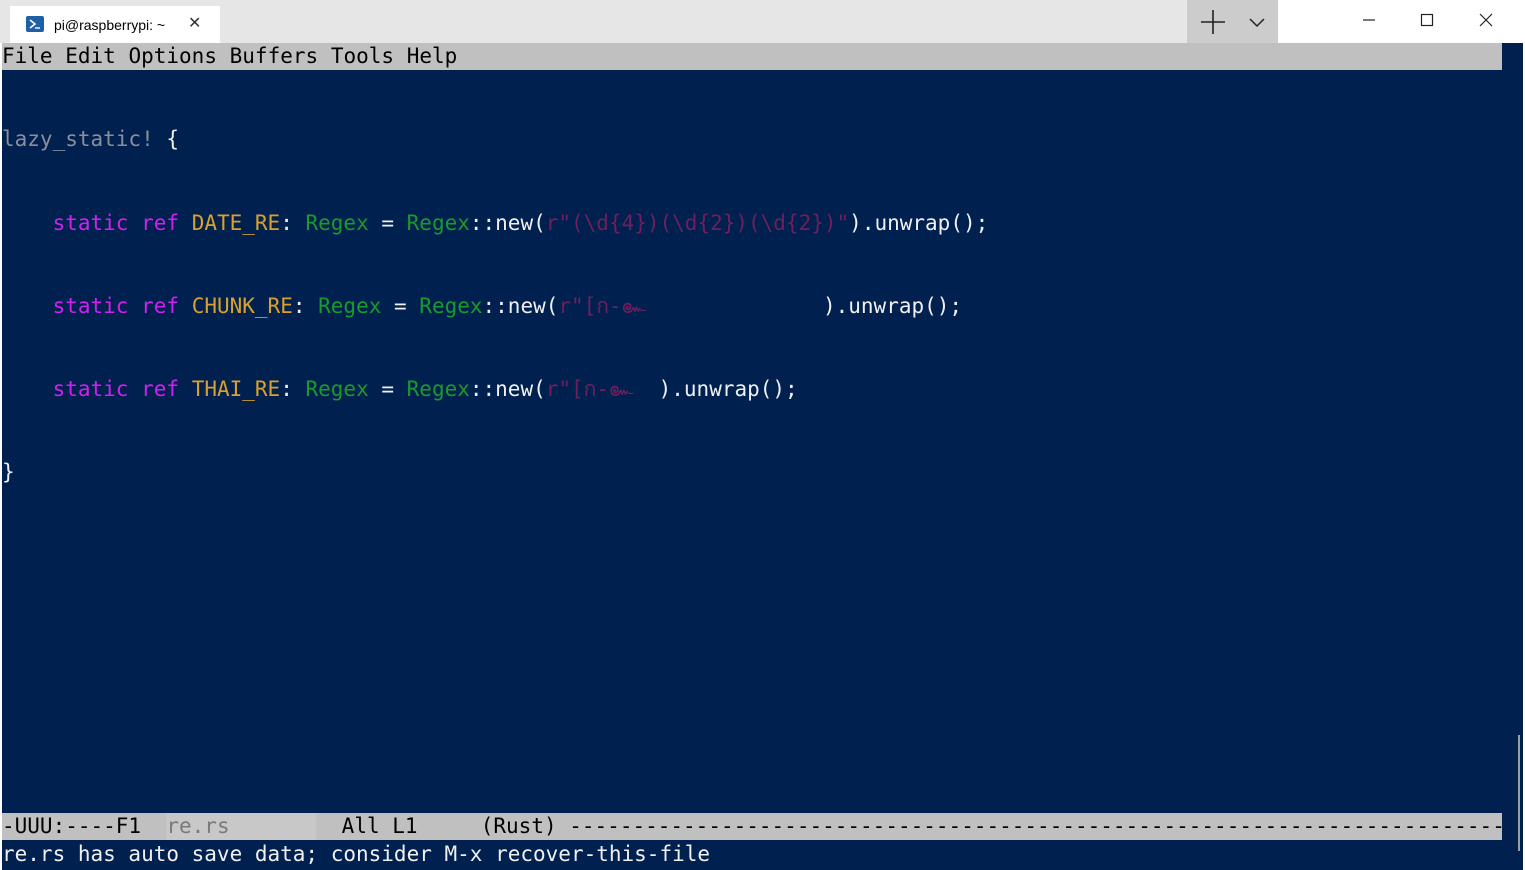 Image resolution: width=1525 pixels, height=870 pixels. Describe the element at coordinates (752, 473) in the screenshot. I see `code-line: }` at that location.